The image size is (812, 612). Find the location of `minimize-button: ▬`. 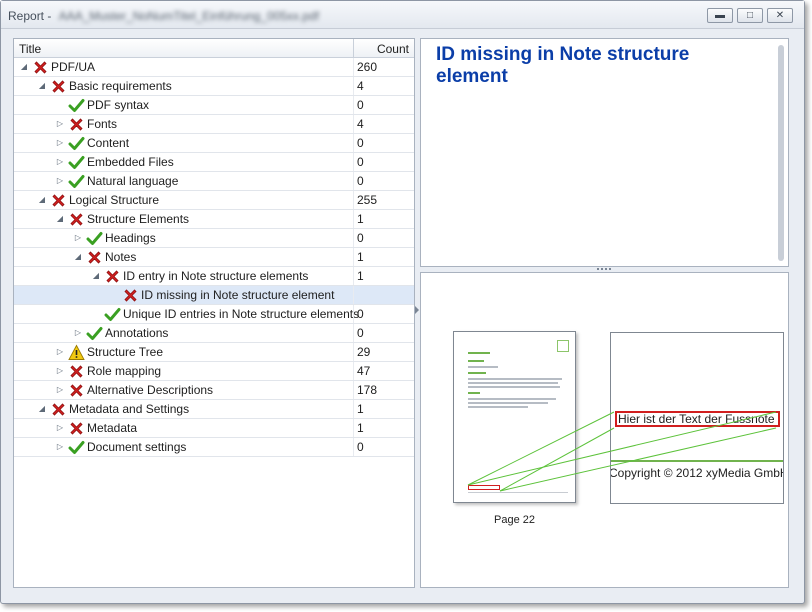

minimize-button: ▬ is located at coordinates (720, 15).